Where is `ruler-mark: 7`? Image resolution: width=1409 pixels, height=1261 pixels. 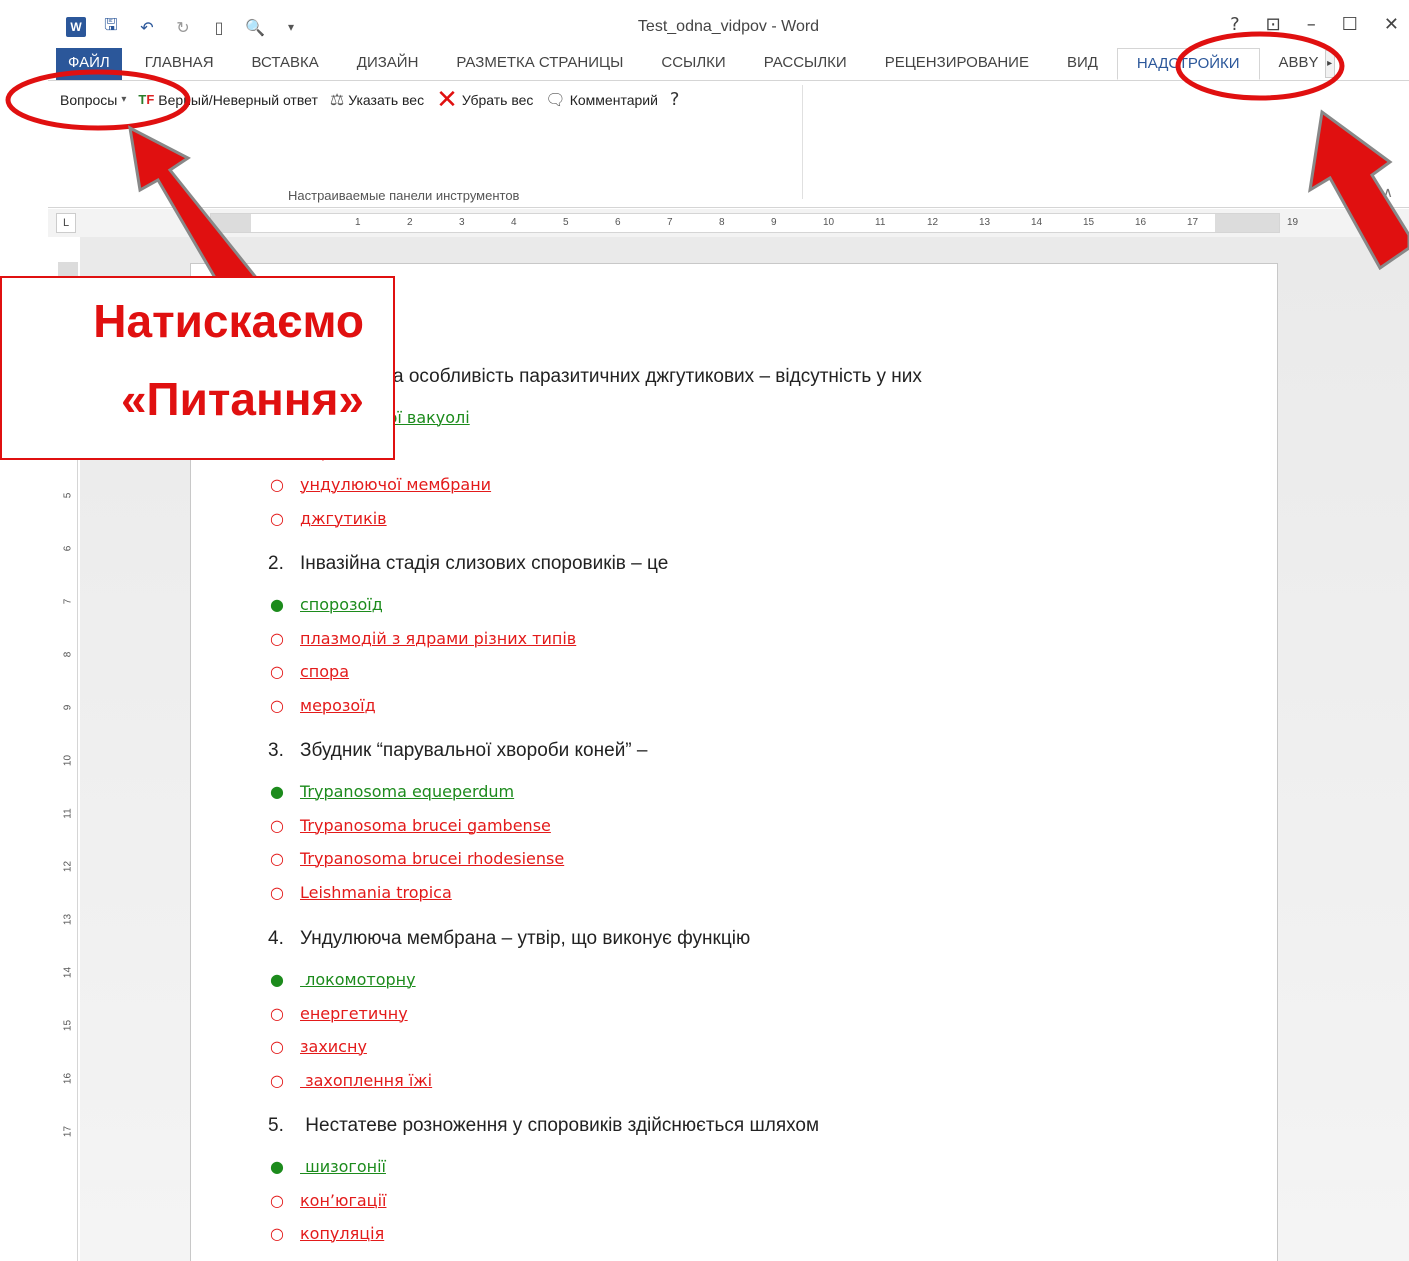 ruler-mark: 7 is located at coordinates (68, 601).